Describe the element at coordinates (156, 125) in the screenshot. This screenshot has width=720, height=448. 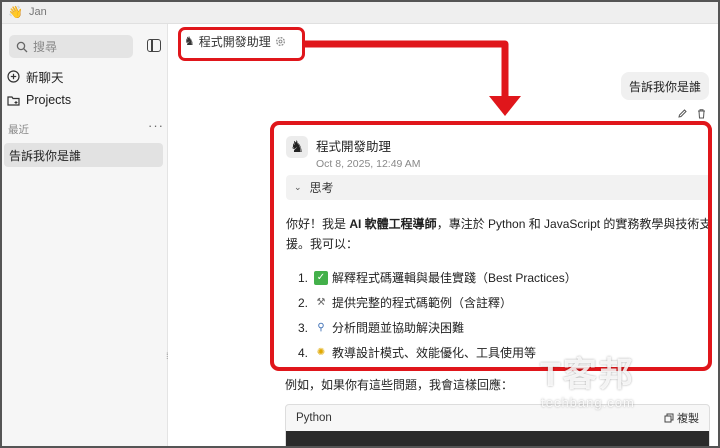
I see `more-options-icon: ···` at that location.